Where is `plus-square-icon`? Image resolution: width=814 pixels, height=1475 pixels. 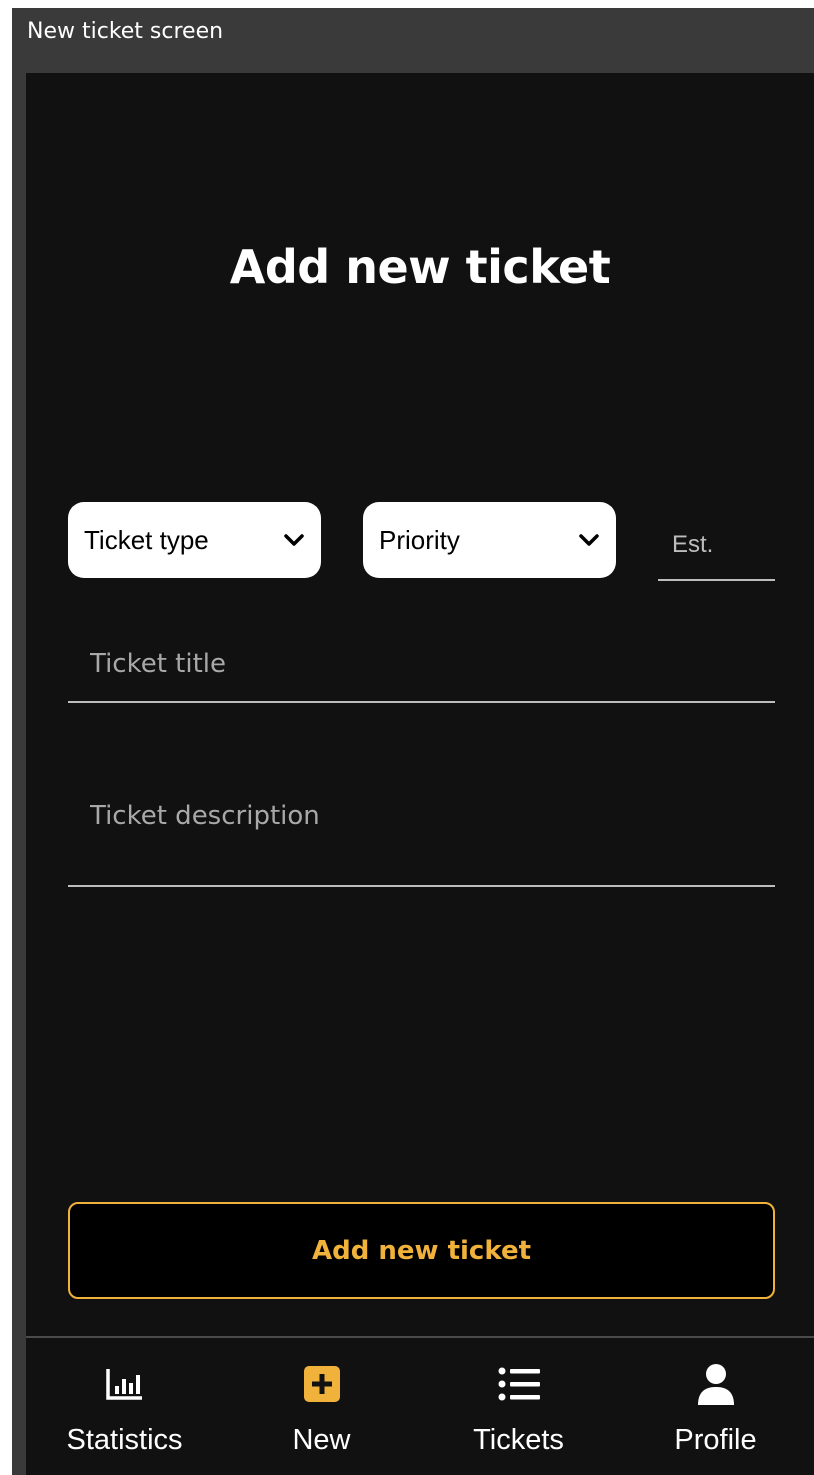 plus-square-icon is located at coordinates (322, 1384).